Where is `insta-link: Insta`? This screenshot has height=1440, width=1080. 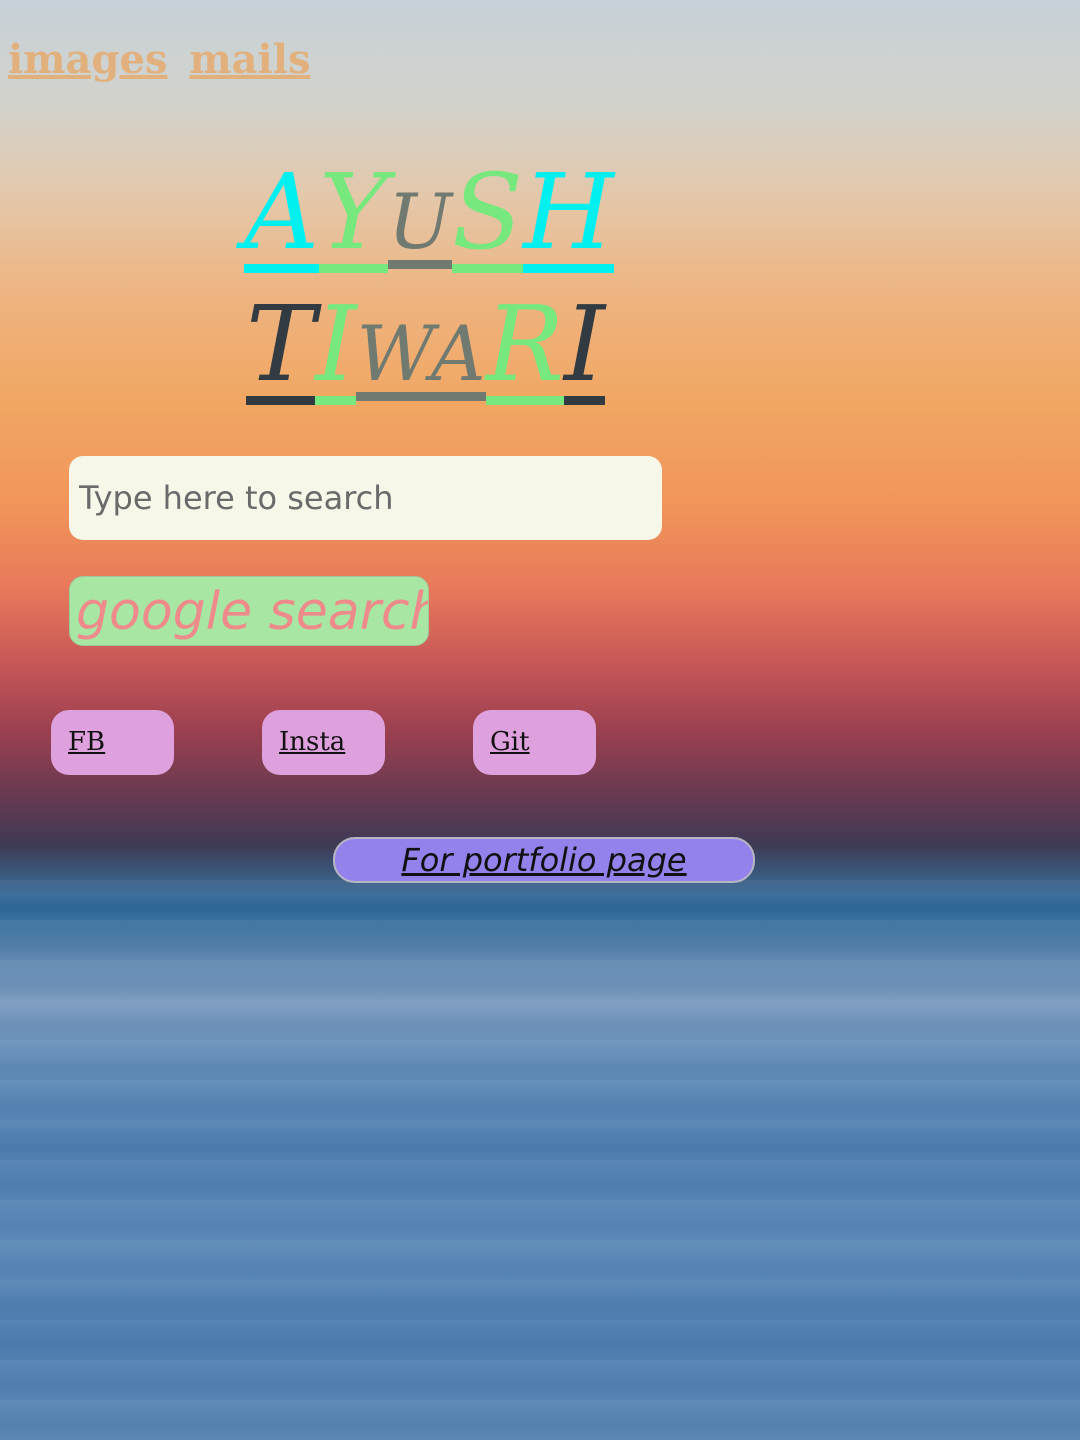
insta-link: Insta is located at coordinates (312, 742).